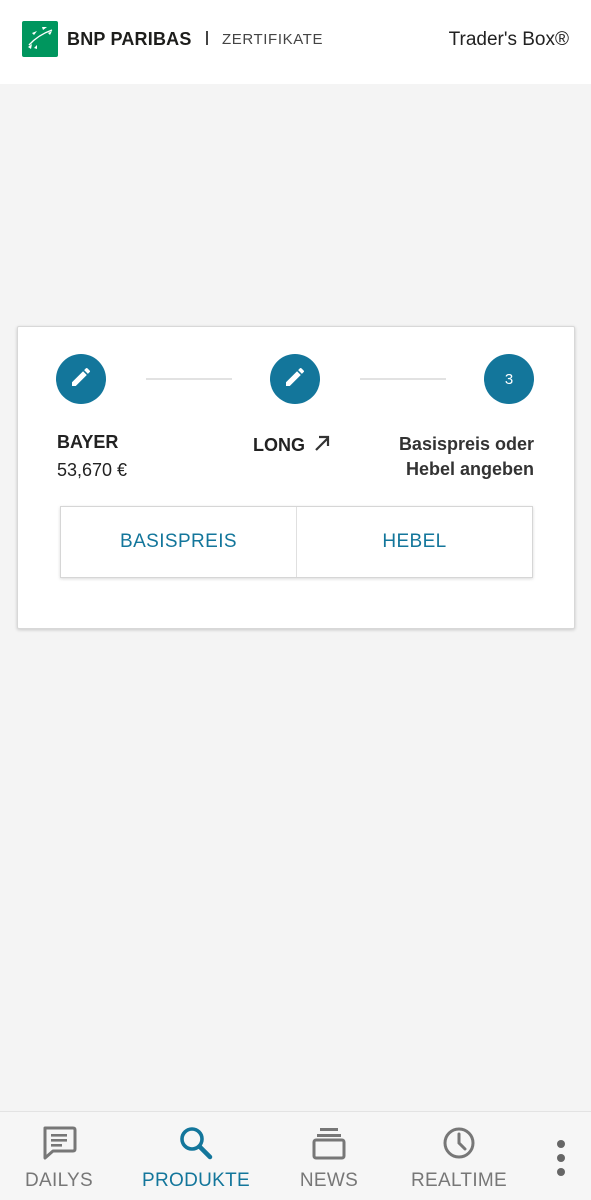  Describe the element at coordinates (207, 38) in the screenshot. I see `brand-divider` at that location.